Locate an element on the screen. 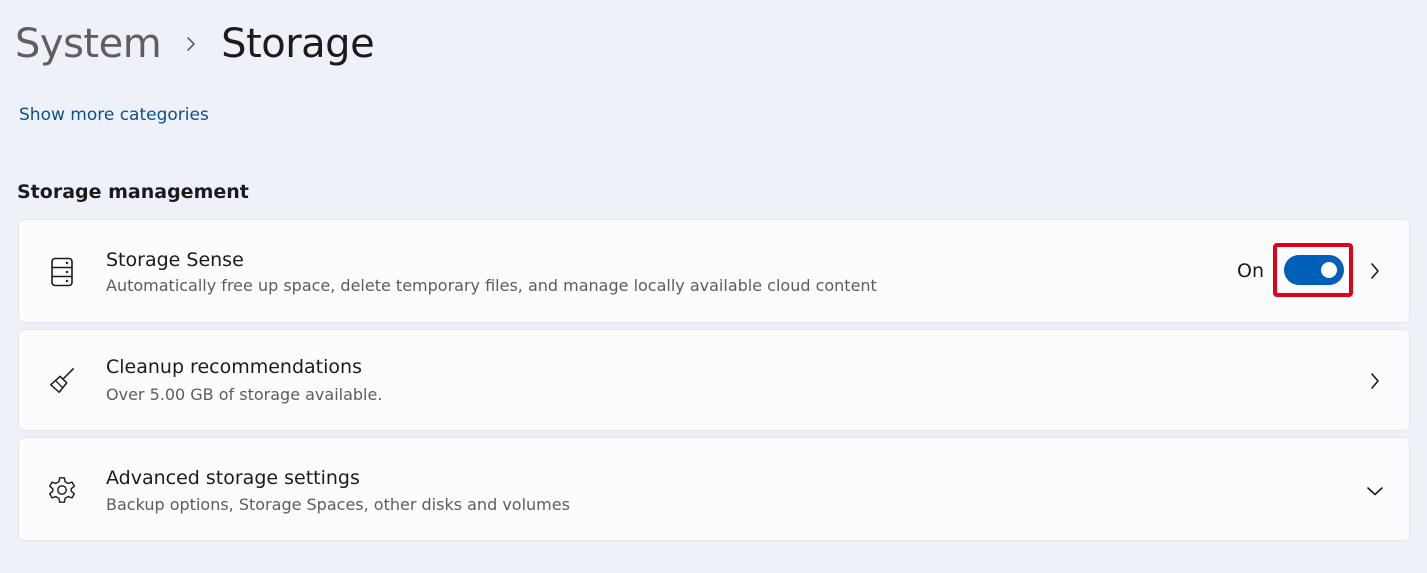  breadcrumb: System Storage is located at coordinates (195, 44).